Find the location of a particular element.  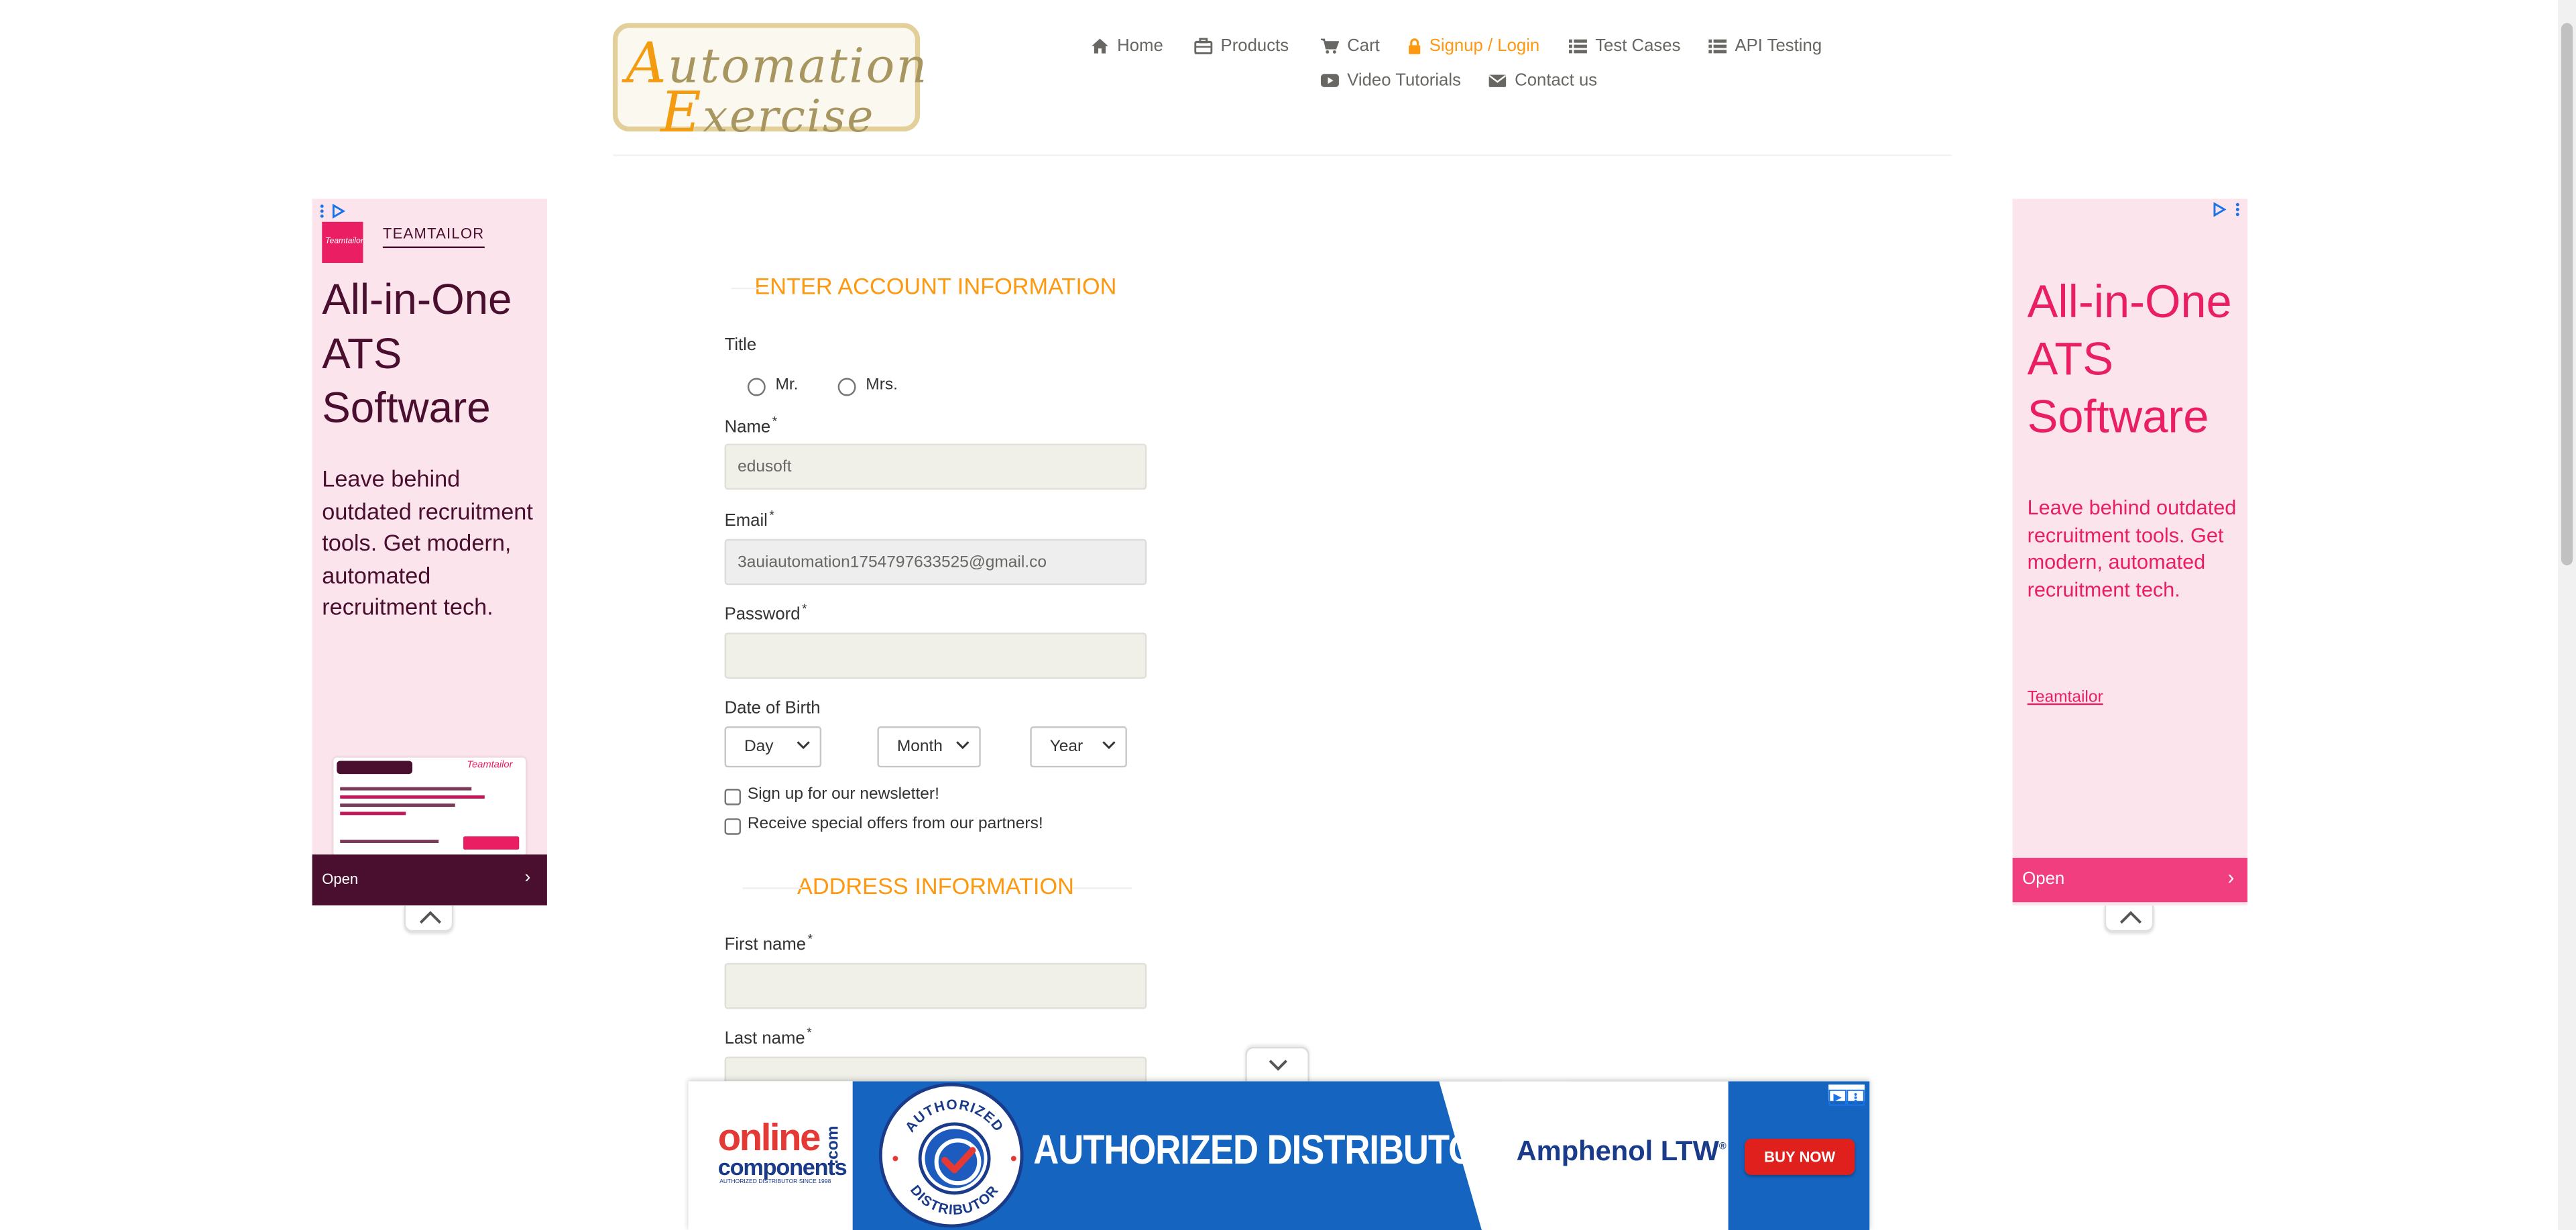

authorized-distributor-badge: AUTHORIZED DISTRIBUTOR is located at coordinates (951, 1155).